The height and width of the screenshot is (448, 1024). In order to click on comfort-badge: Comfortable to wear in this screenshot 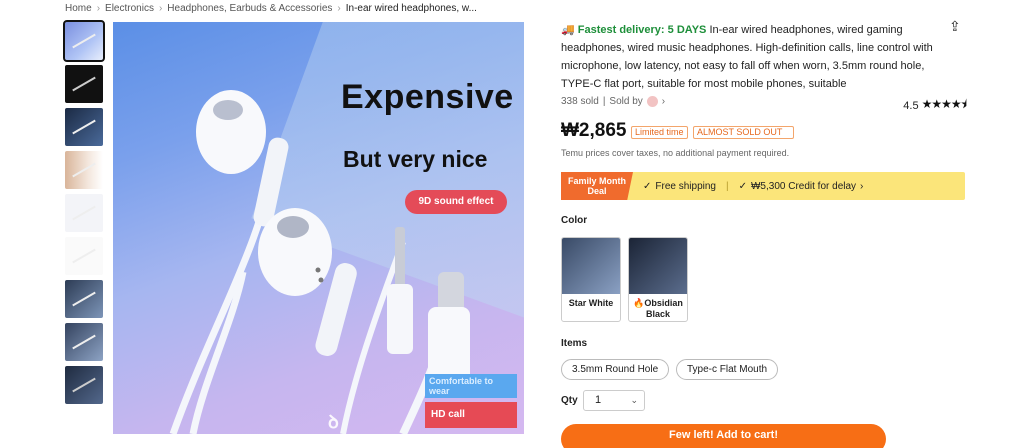, I will do `click(471, 386)`.